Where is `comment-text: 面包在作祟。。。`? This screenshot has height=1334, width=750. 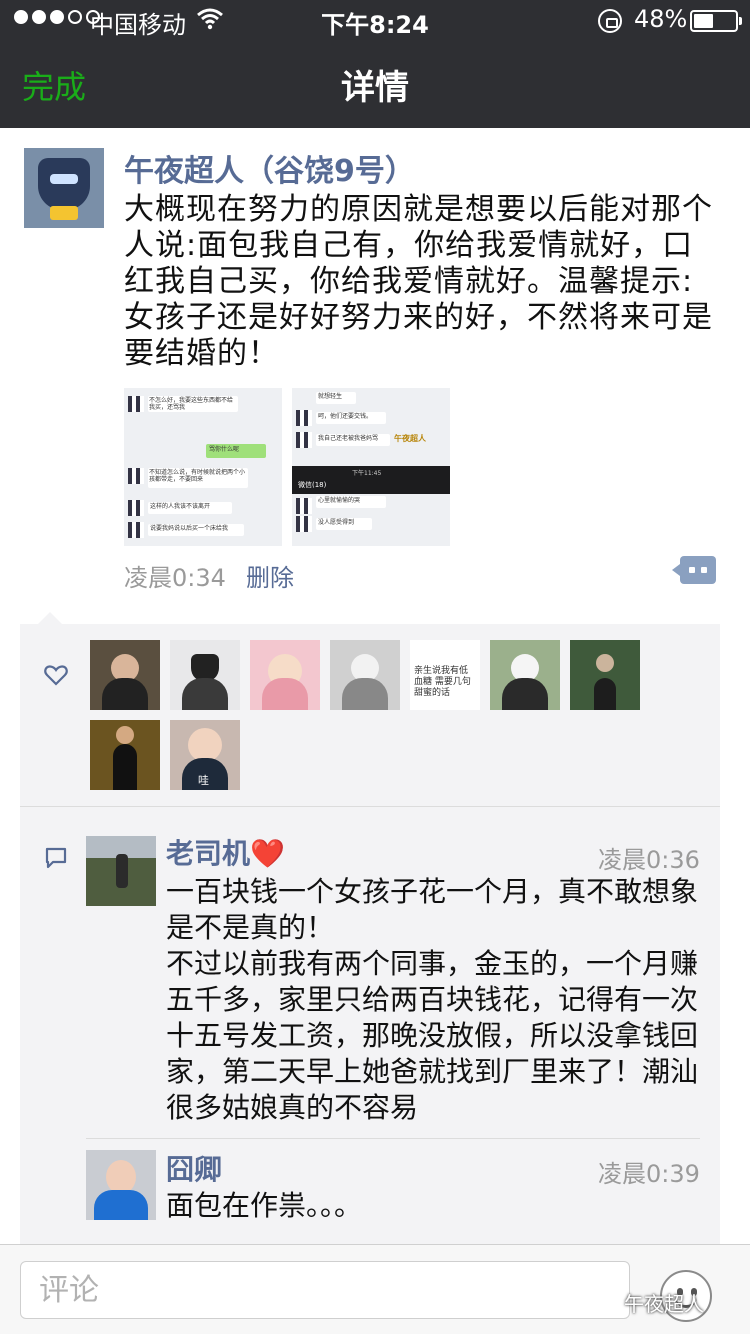
comment-text: 面包在作祟。。。 is located at coordinates (264, 1205).